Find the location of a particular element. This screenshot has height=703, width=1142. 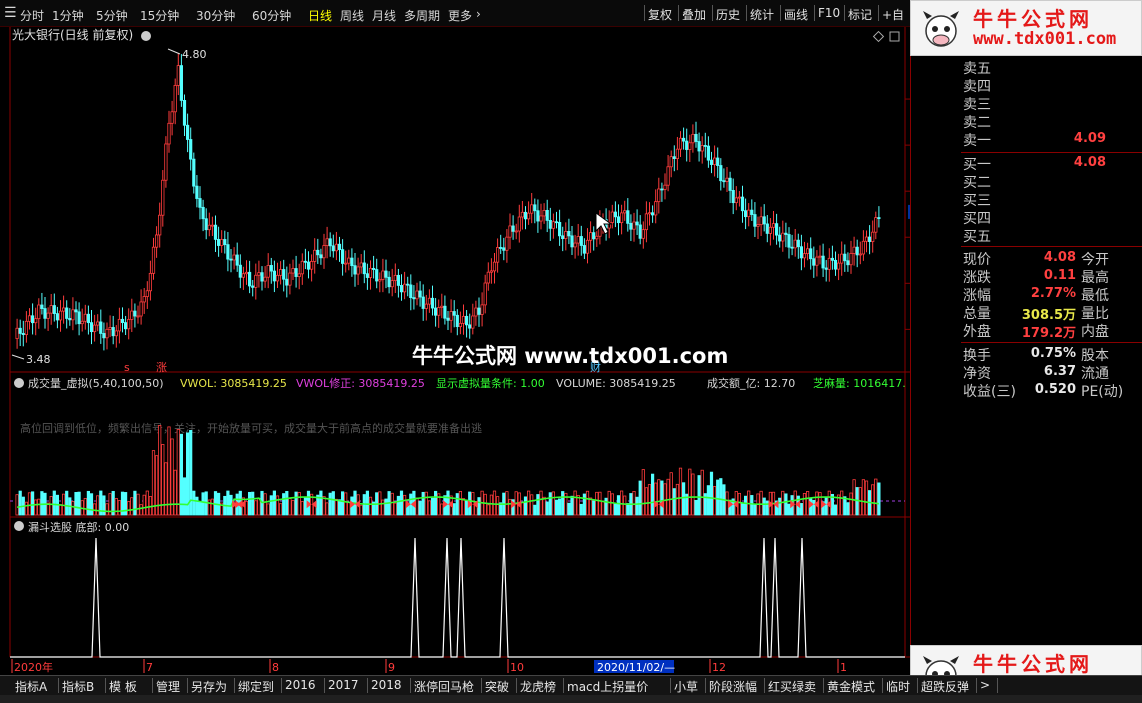

indicator-tab-9: 涨停回马枪 is located at coordinates (444, 686).